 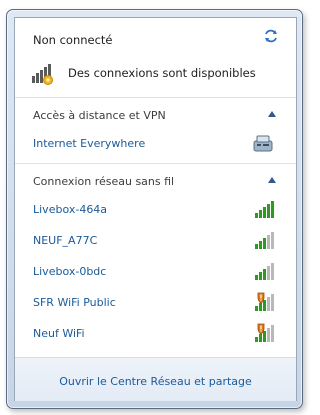 What do you see at coordinates (155, 271) in the screenshot?
I see `wifi-network-livebox-0bdc: Livebox-0bdc` at bounding box center [155, 271].